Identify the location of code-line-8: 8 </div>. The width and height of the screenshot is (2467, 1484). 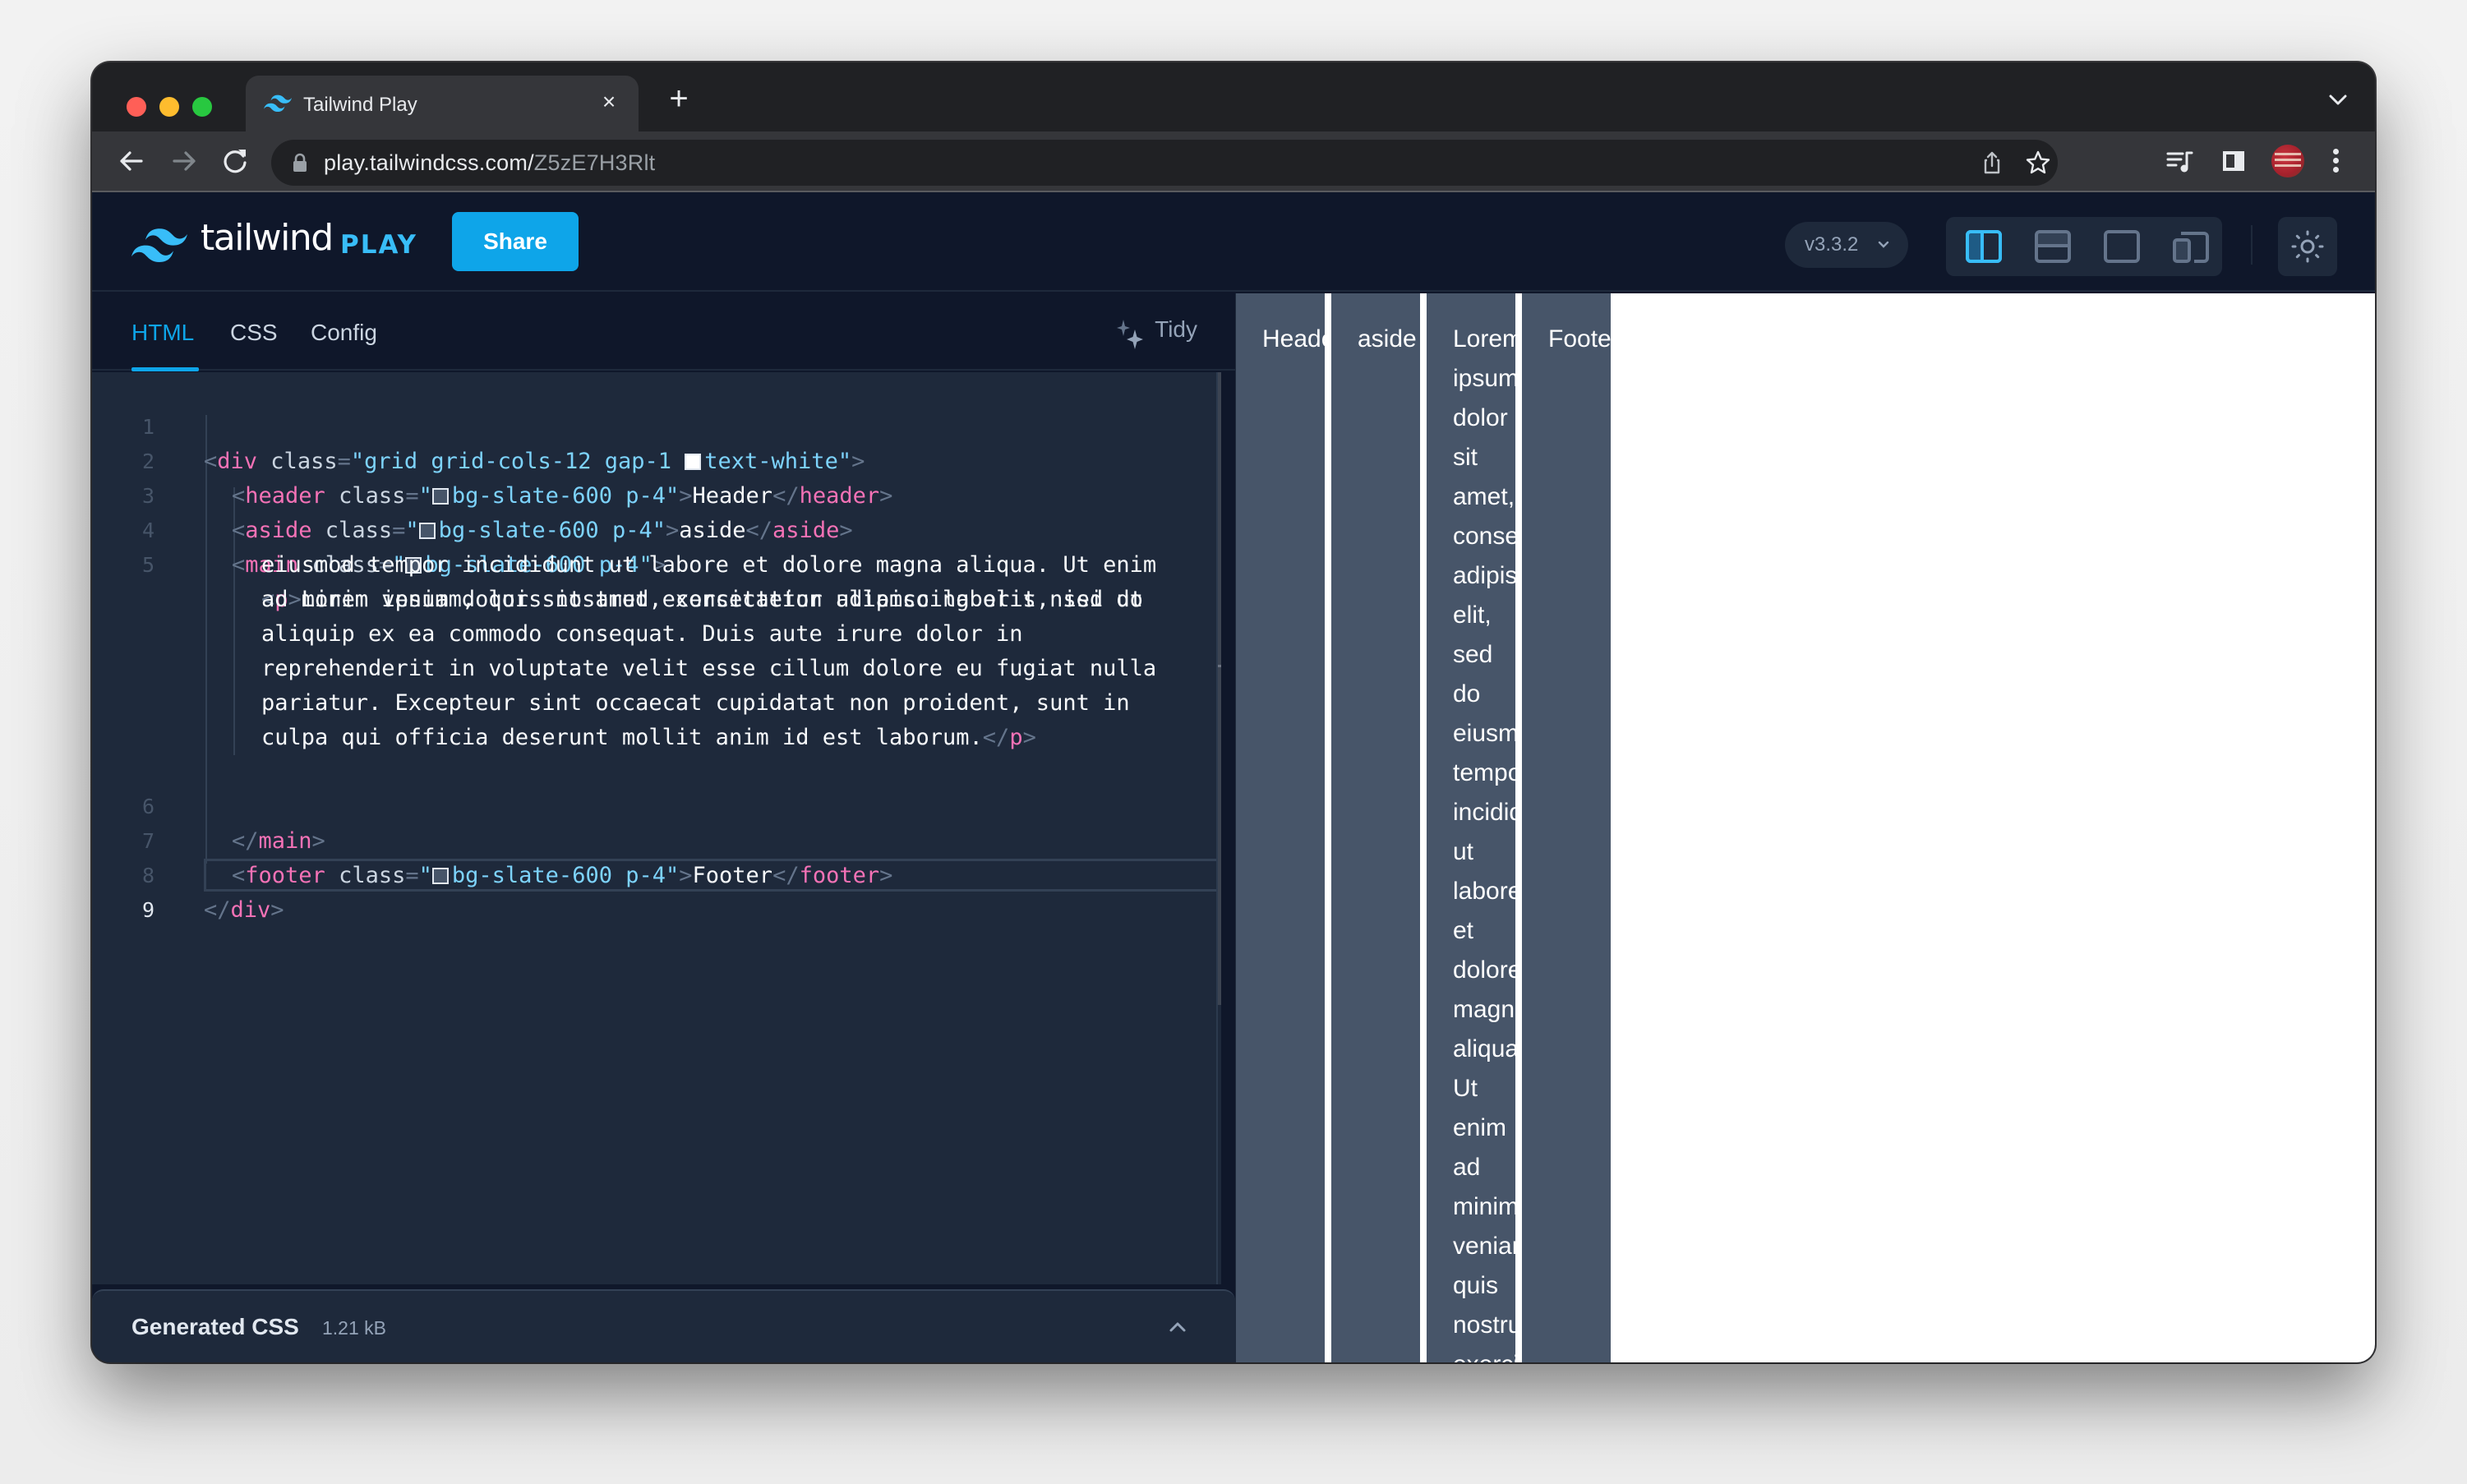
(188, 873).